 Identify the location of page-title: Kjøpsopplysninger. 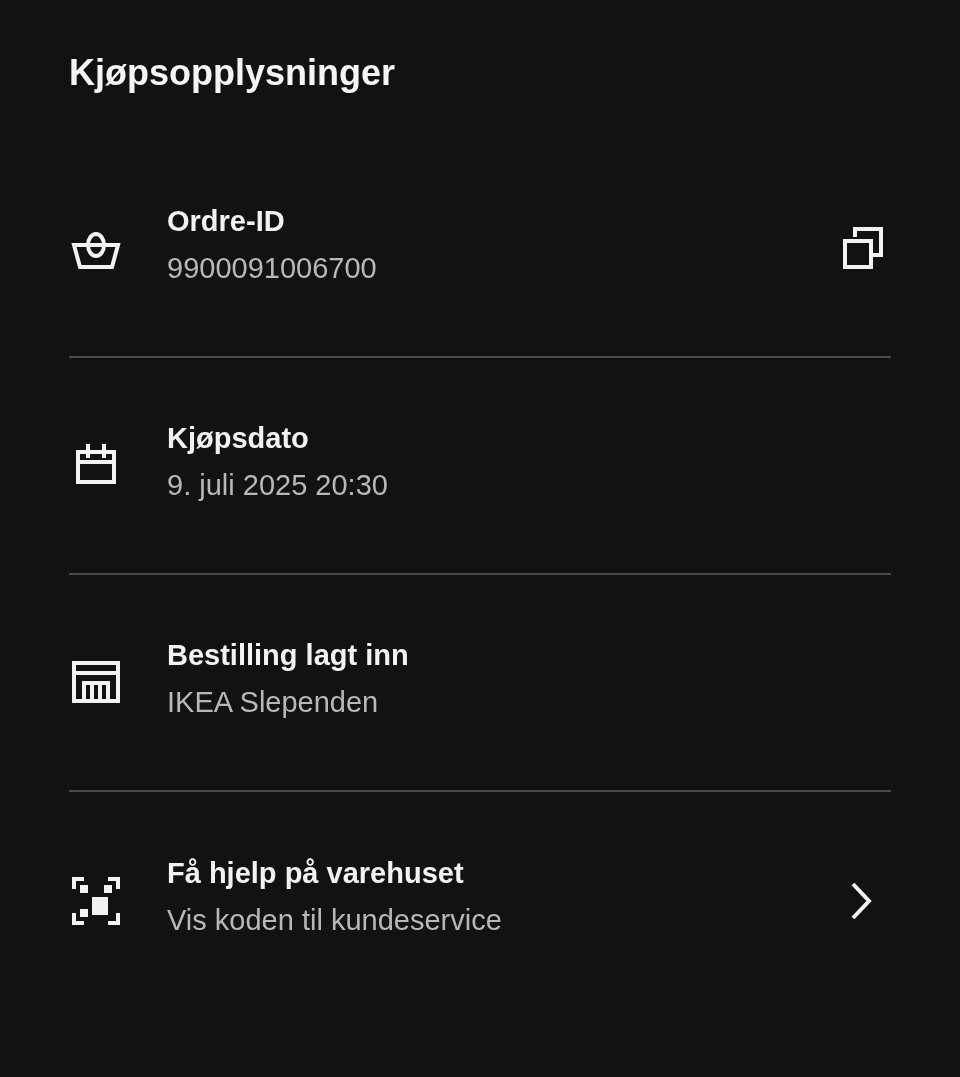
(233, 73).